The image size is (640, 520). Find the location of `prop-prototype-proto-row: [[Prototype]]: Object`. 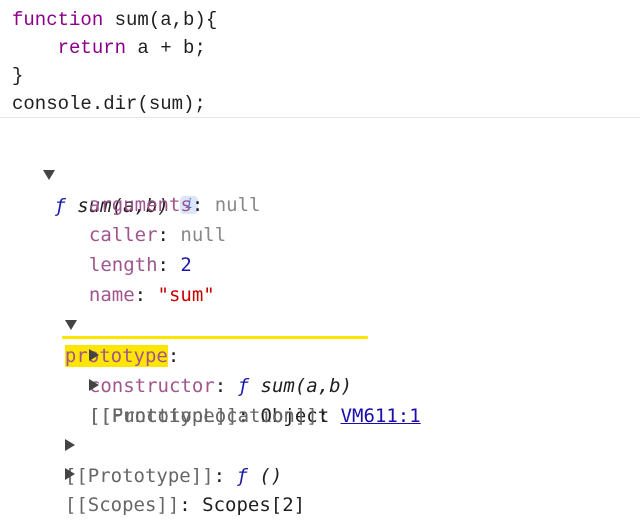

prop-prototype-proto-row: [[Prototype]]: Object is located at coordinates (197, 384).